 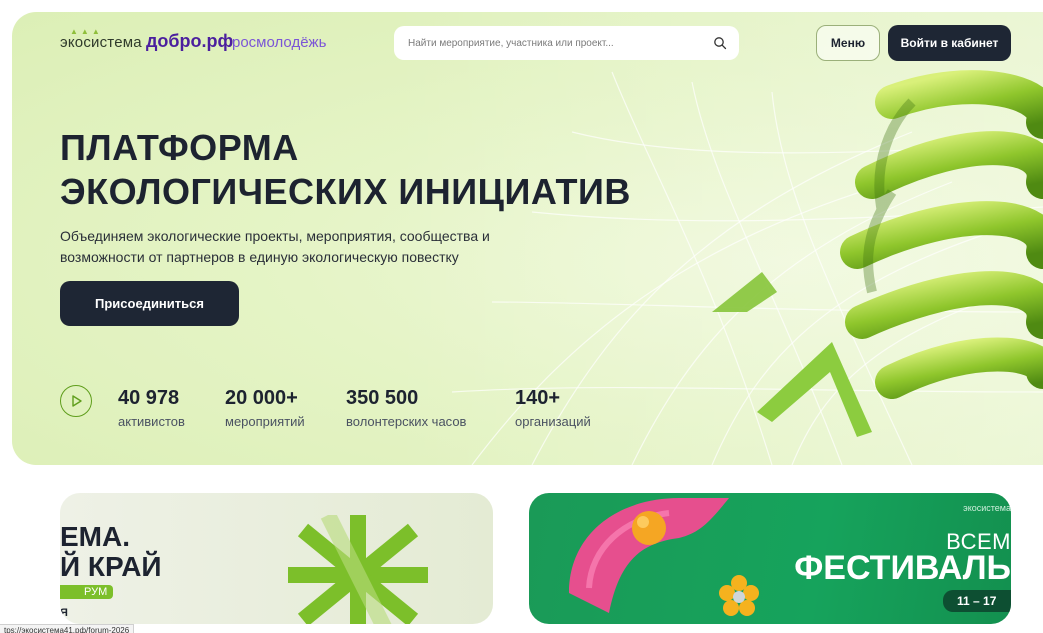 I want to click on search-icon, so click(x=720, y=43).